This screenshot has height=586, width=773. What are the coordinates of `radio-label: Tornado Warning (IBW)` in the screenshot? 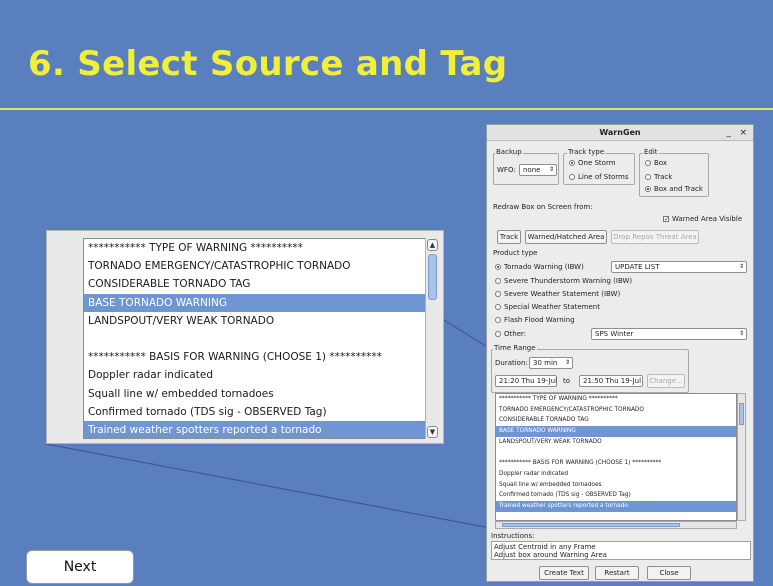 It's located at (544, 267).